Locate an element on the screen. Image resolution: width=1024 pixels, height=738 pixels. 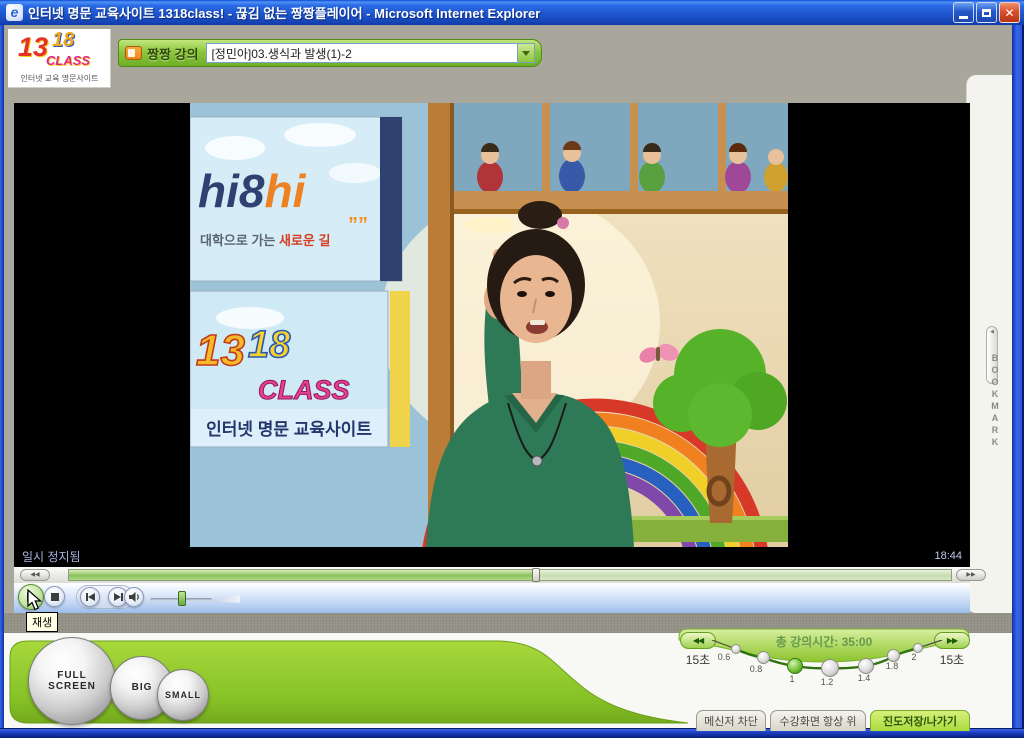
stop-button is located at coordinates (54, 596).